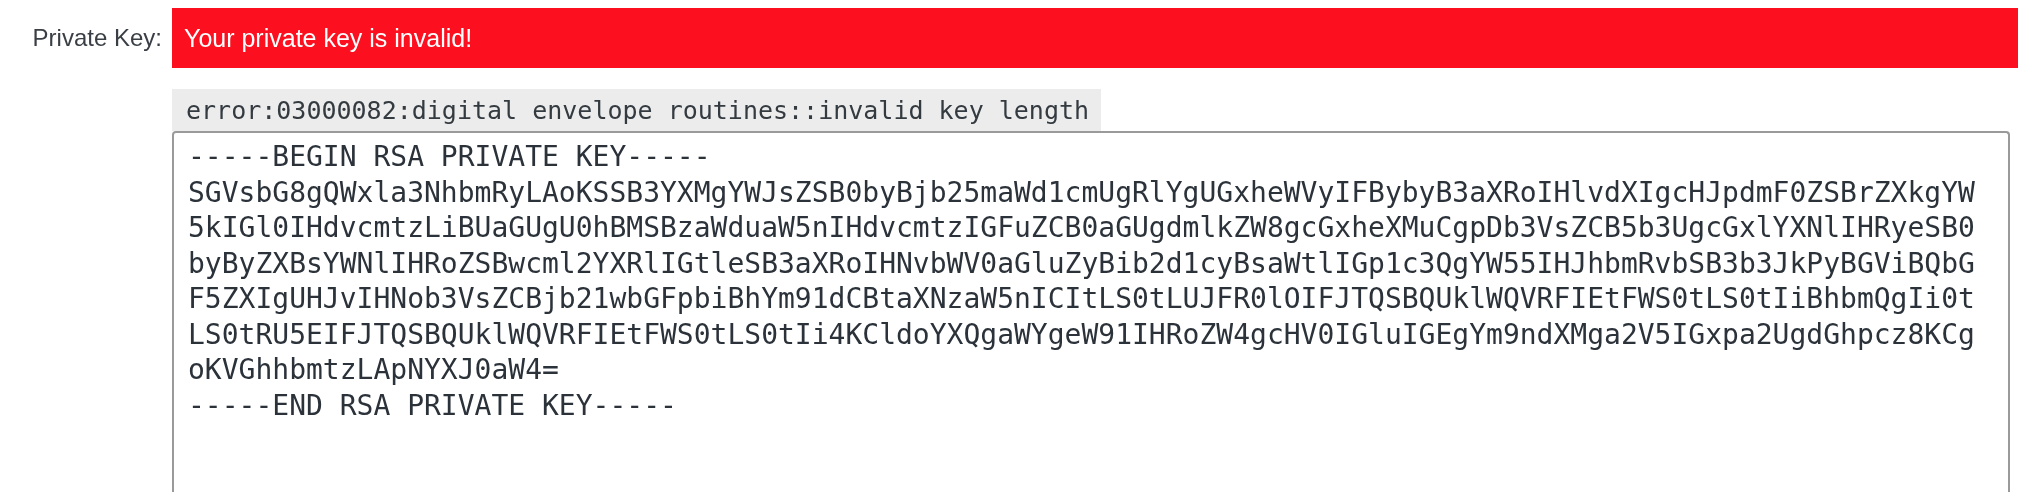  What do you see at coordinates (97, 38) in the screenshot?
I see `field-label: Private Key:` at bounding box center [97, 38].